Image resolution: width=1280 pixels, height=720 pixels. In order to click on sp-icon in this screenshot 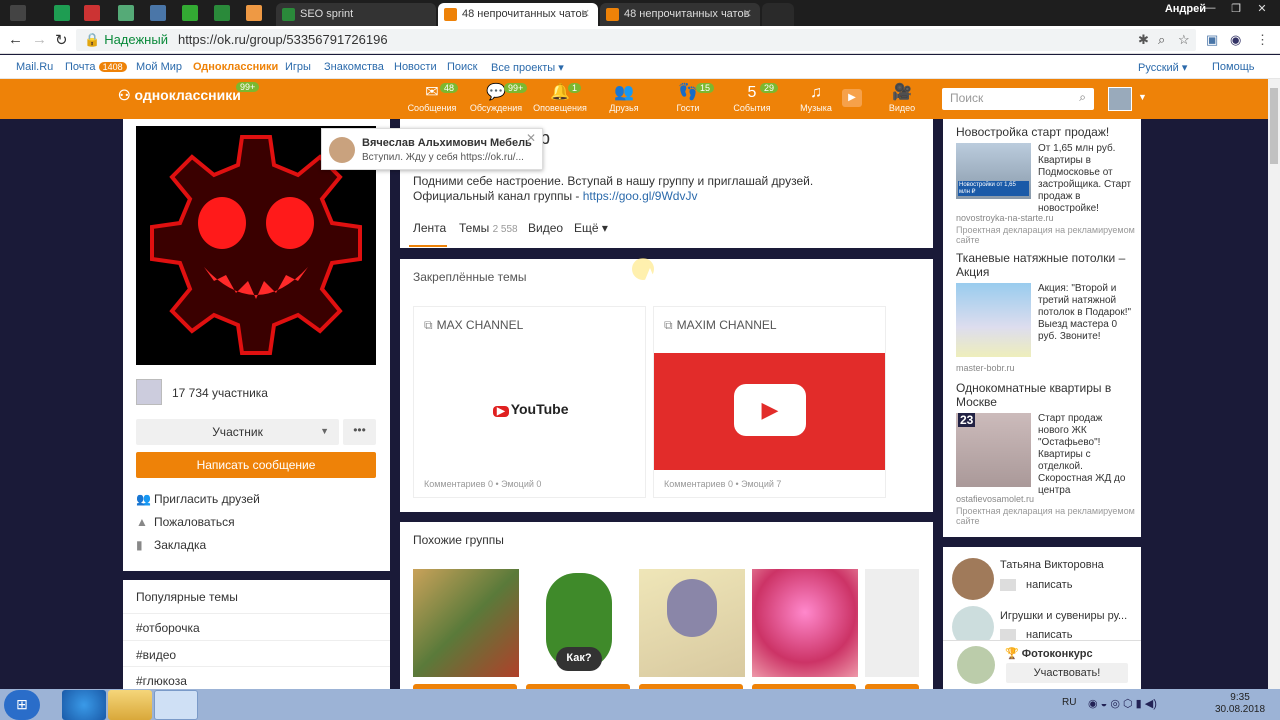, I will do `click(92, 13)`.